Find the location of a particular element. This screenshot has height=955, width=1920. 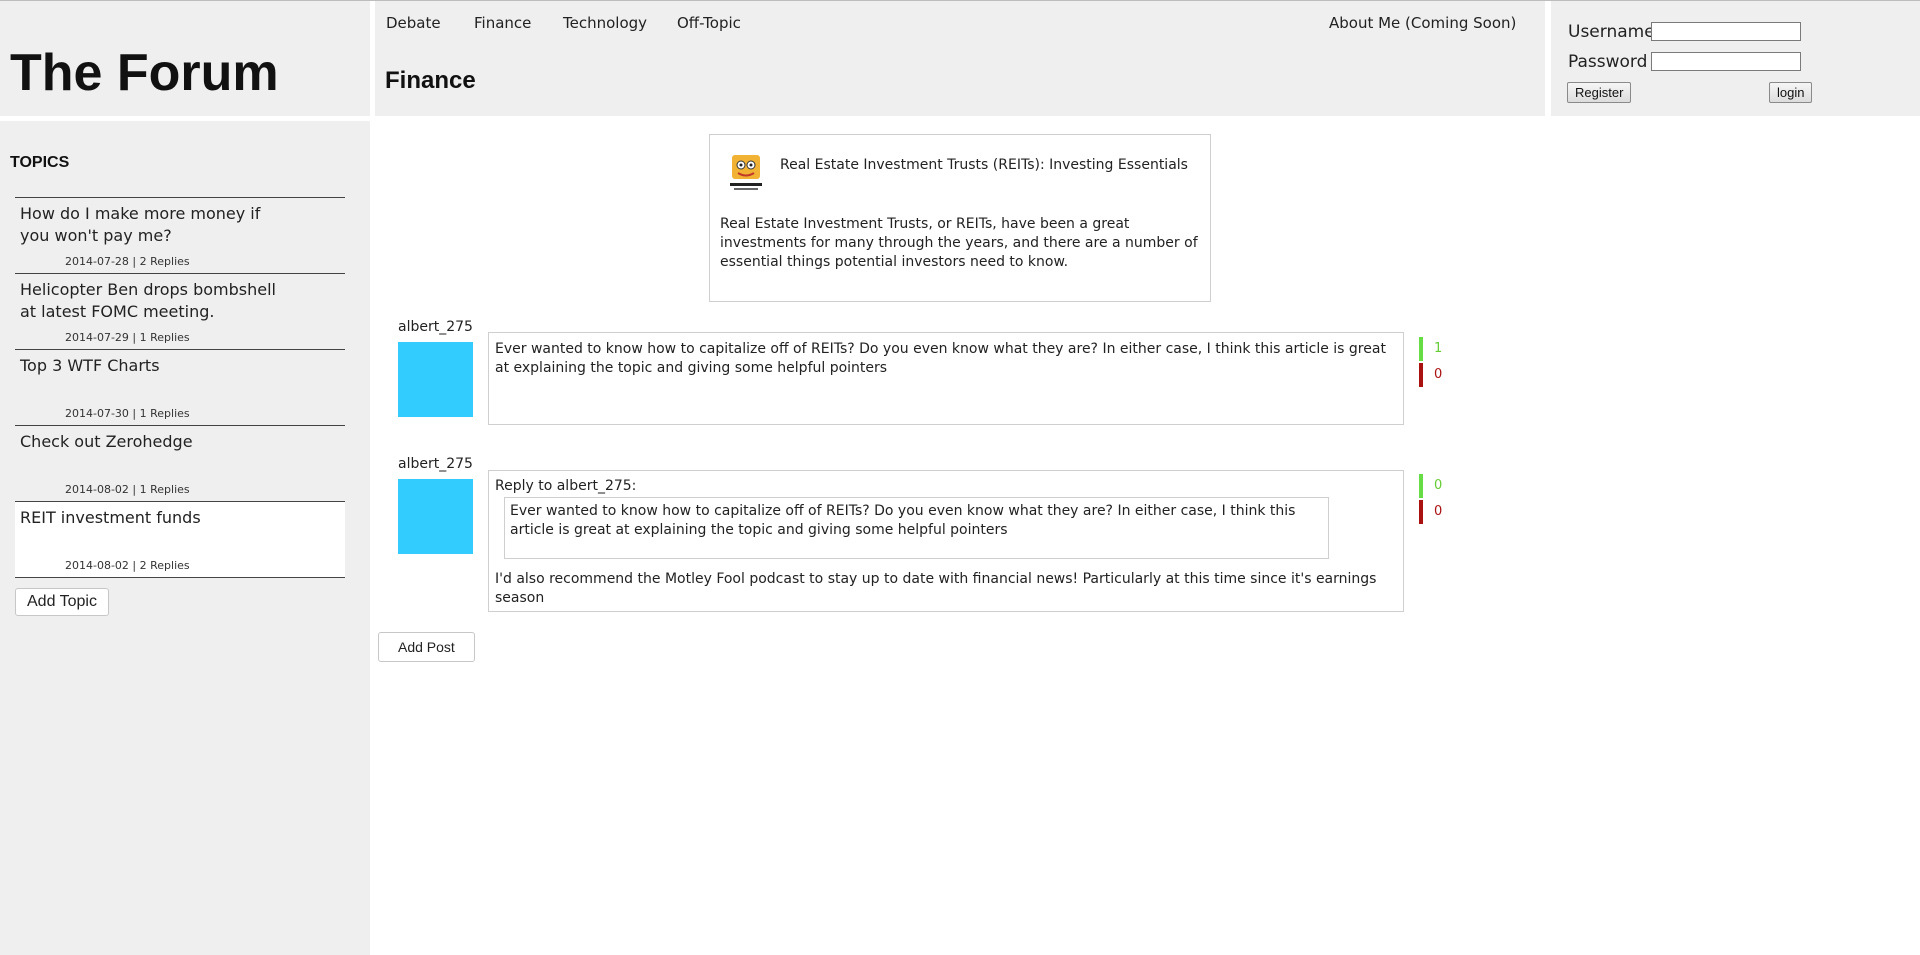

login-panel: Username Password Register login is located at coordinates (1735, 58).